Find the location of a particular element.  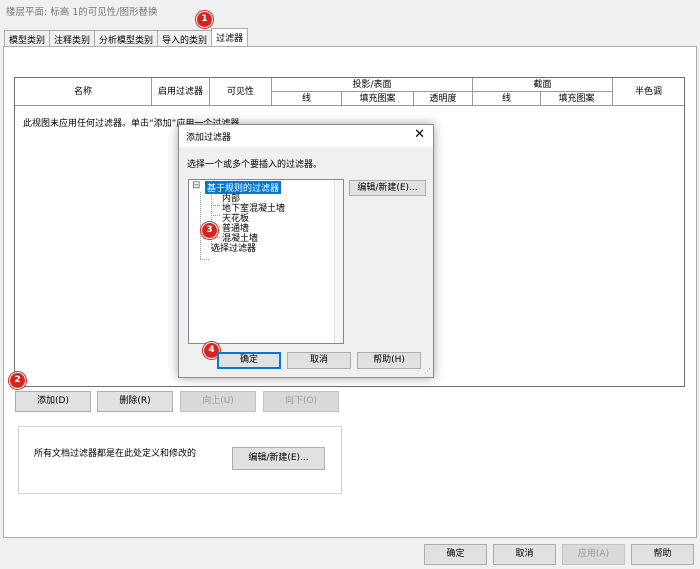

dialog-cancel-button: 取消 is located at coordinates (319, 360).